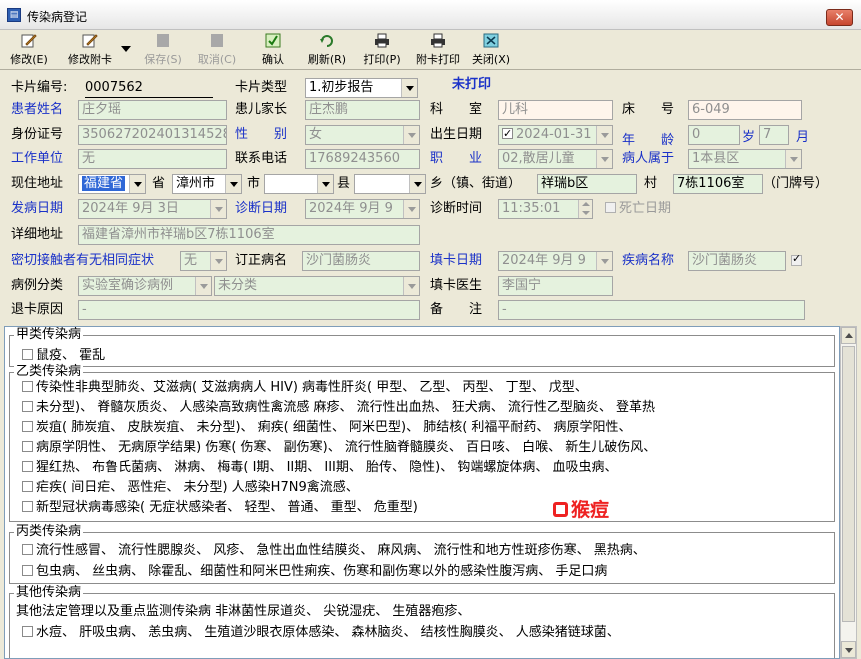 This screenshot has height=659, width=861. I want to click on contact-select: 无, so click(203, 261).